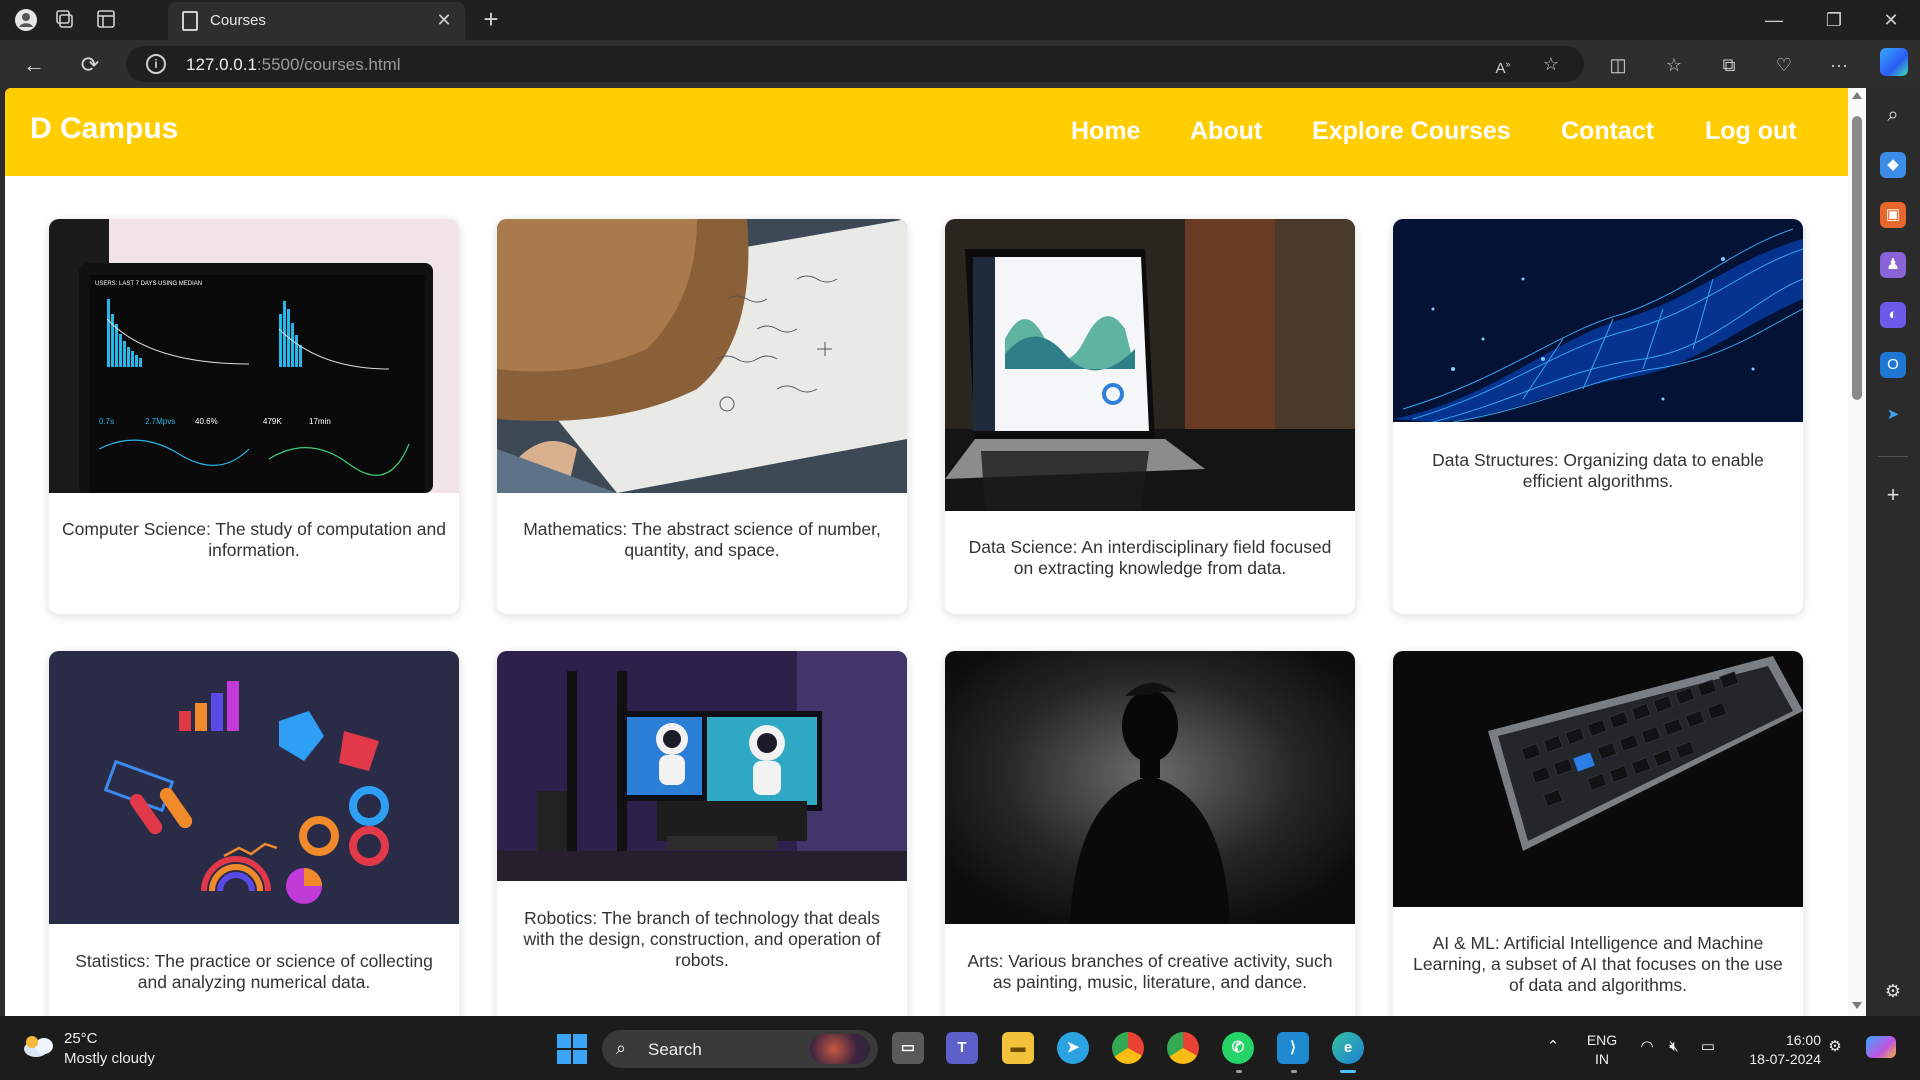 This screenshot has width=1920, height=1080. What do you see at coordinates (1553, 1047) in the screenshot?
I see `show-hidden-icons-chevron: ⌃` at bounding box center [1553, 1047].